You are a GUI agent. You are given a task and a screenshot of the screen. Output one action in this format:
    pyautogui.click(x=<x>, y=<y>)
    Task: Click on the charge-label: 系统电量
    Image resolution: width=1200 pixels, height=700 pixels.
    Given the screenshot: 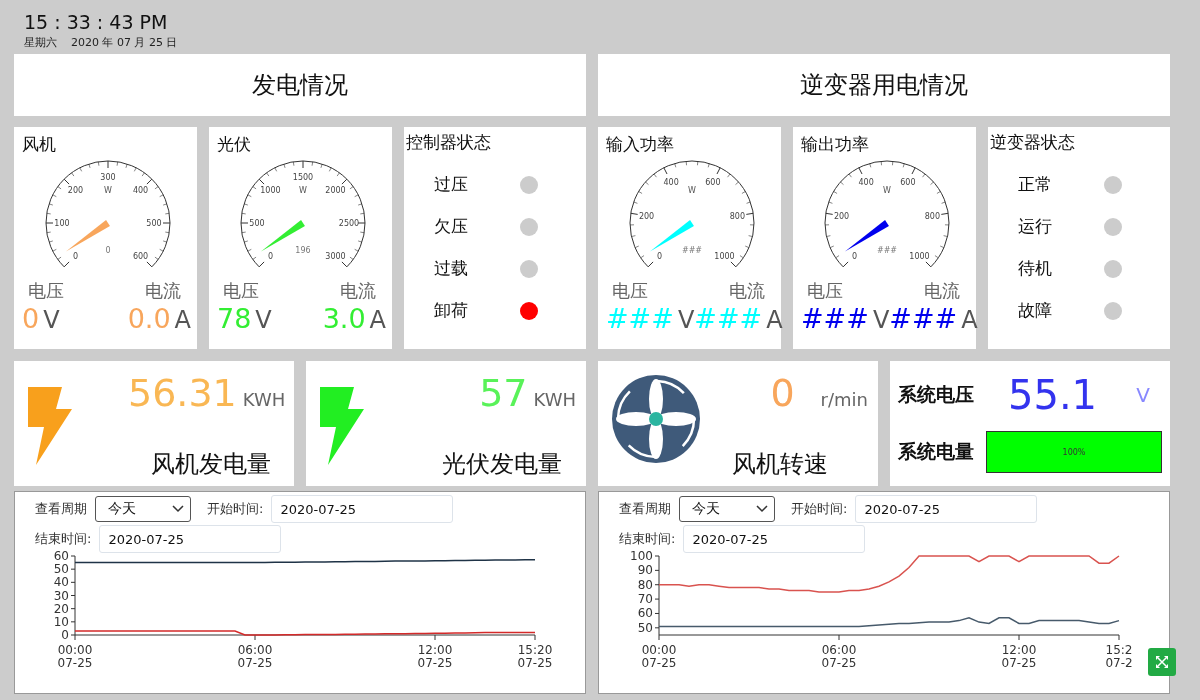 What is the action you would take?
    pyautogui.click(x=936, y=451)
    